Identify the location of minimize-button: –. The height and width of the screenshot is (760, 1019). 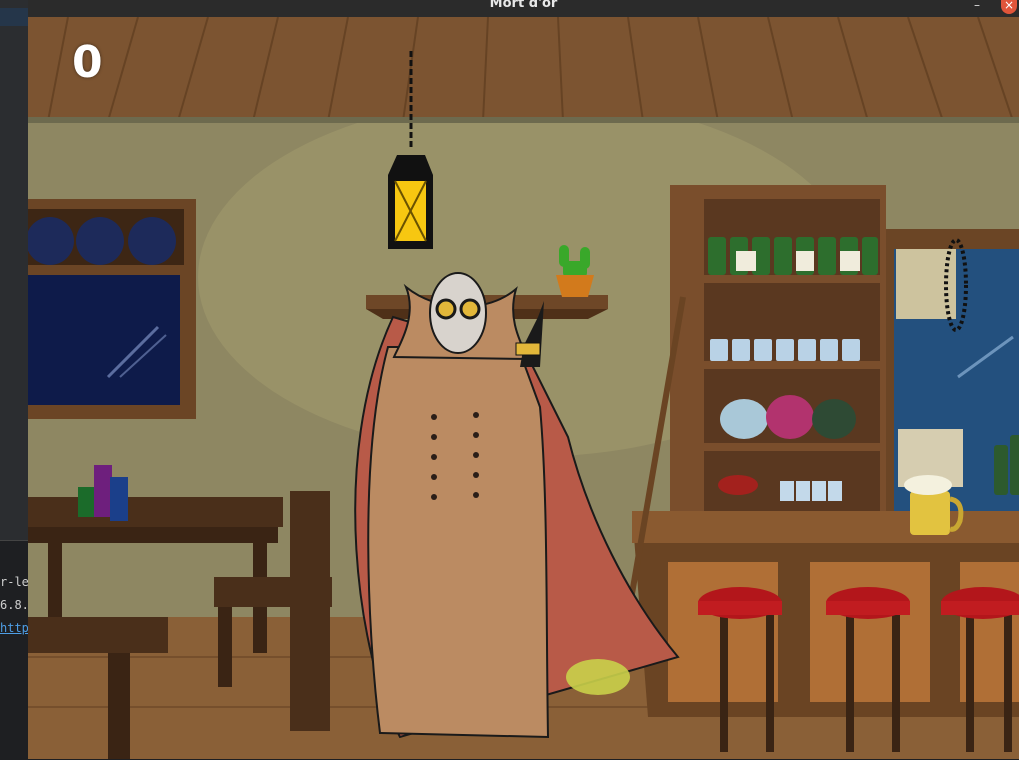
(977, 7).